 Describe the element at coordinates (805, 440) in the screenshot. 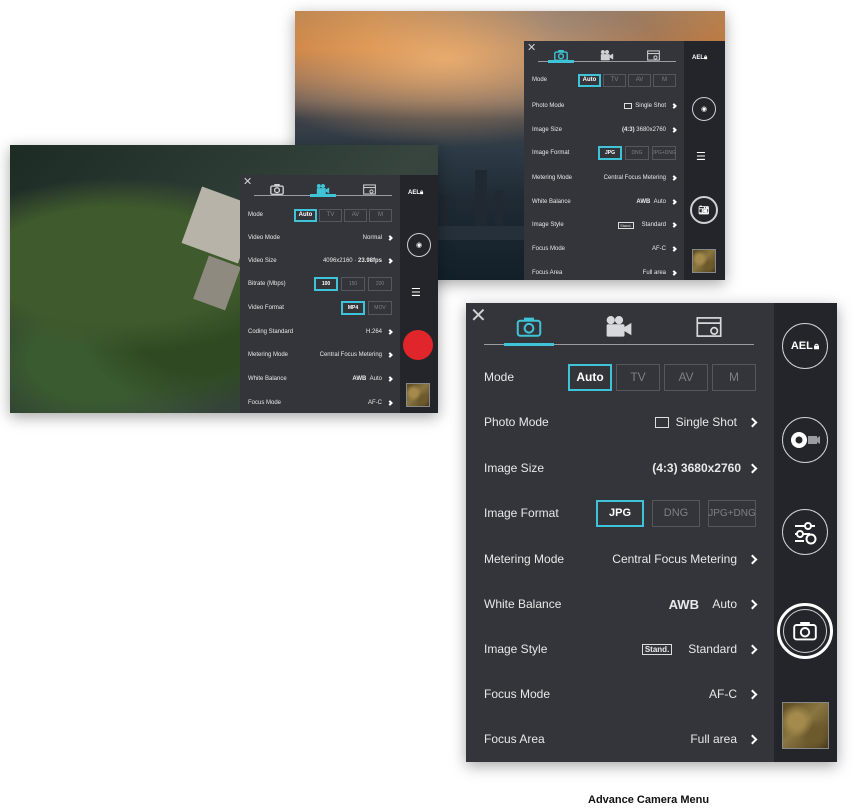

I see `photo-video-switch` at that location.